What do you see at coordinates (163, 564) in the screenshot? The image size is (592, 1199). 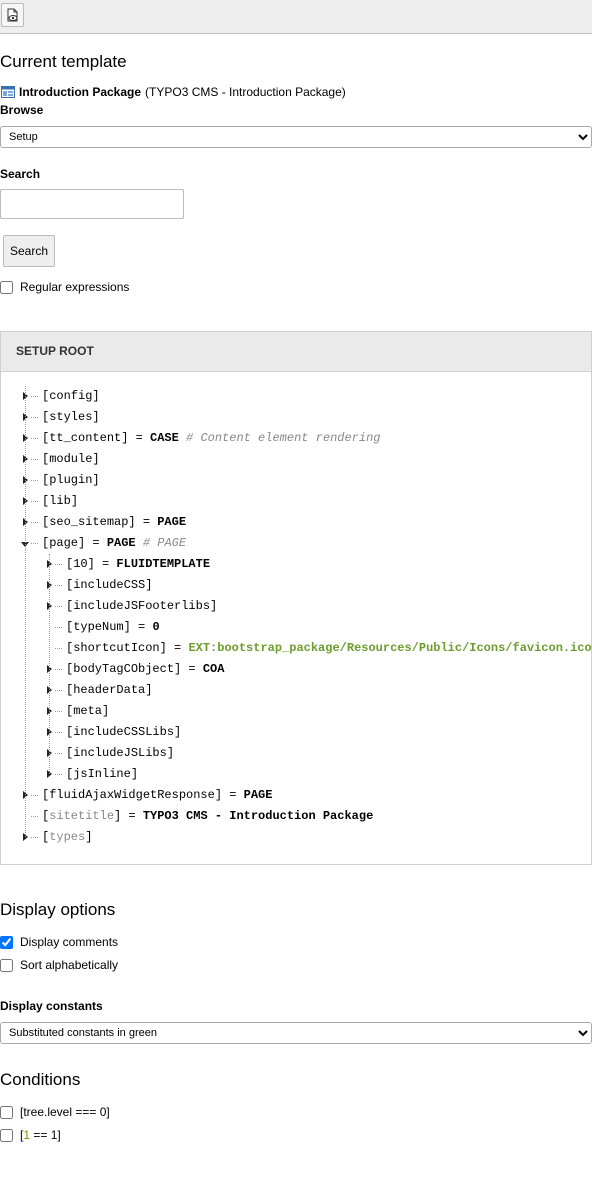 I see `tree-node-value: FLUIDTEMPLATE` at bounding box center [163, 564].